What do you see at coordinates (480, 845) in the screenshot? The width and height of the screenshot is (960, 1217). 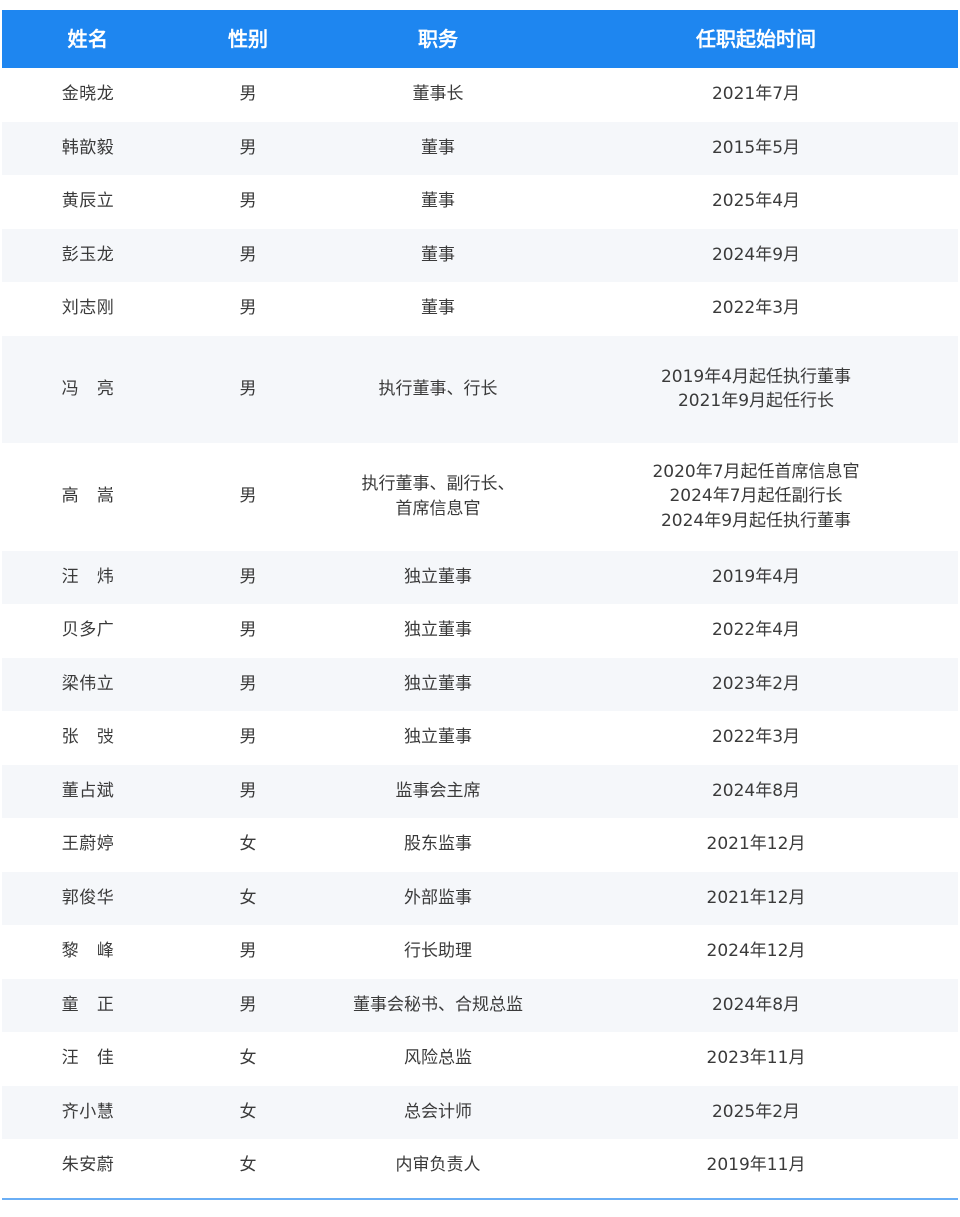 I see `table-row: 王蔚婷 女 股东监事 2021年12月` at bounding box center [480, 845].